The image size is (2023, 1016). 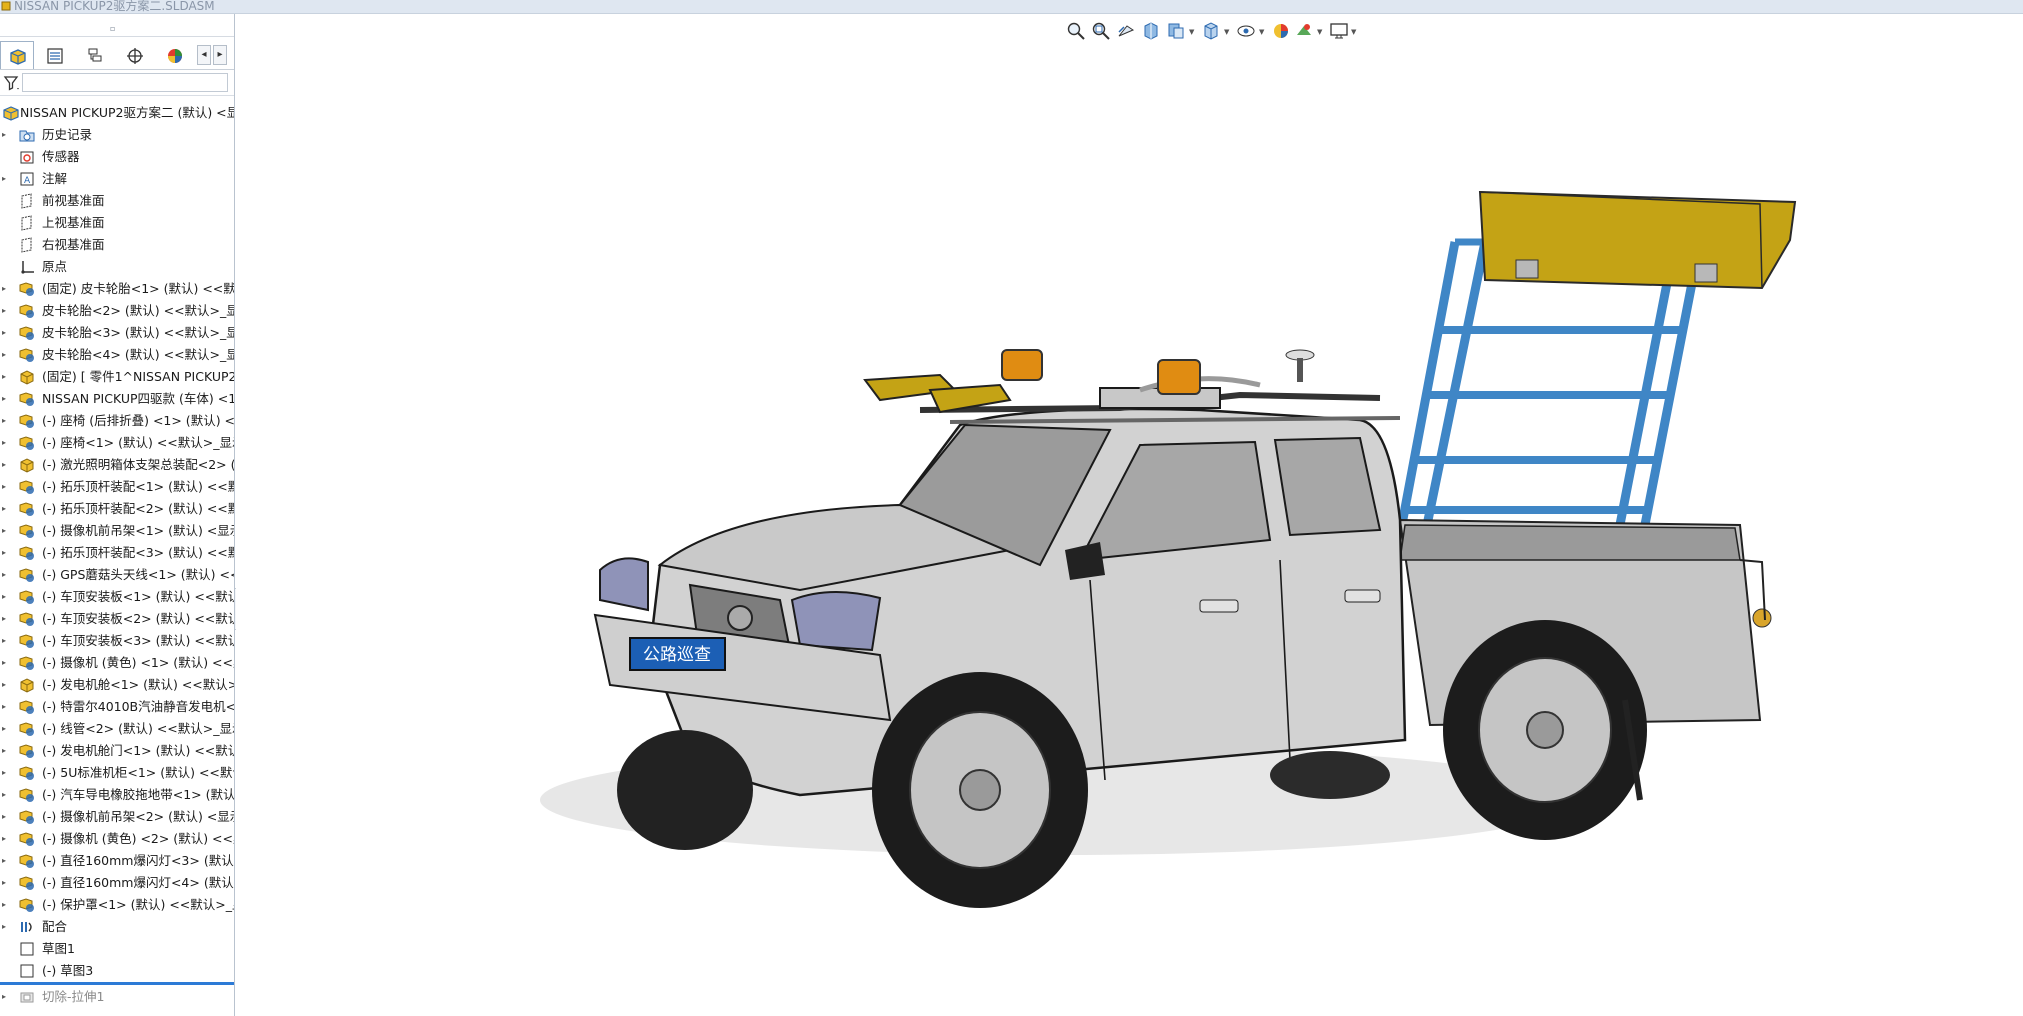 I want to click on tree-item: ▸ (-) 摄像机 (黄色) <1> (默认) <<默, so click(x=117, y=663).